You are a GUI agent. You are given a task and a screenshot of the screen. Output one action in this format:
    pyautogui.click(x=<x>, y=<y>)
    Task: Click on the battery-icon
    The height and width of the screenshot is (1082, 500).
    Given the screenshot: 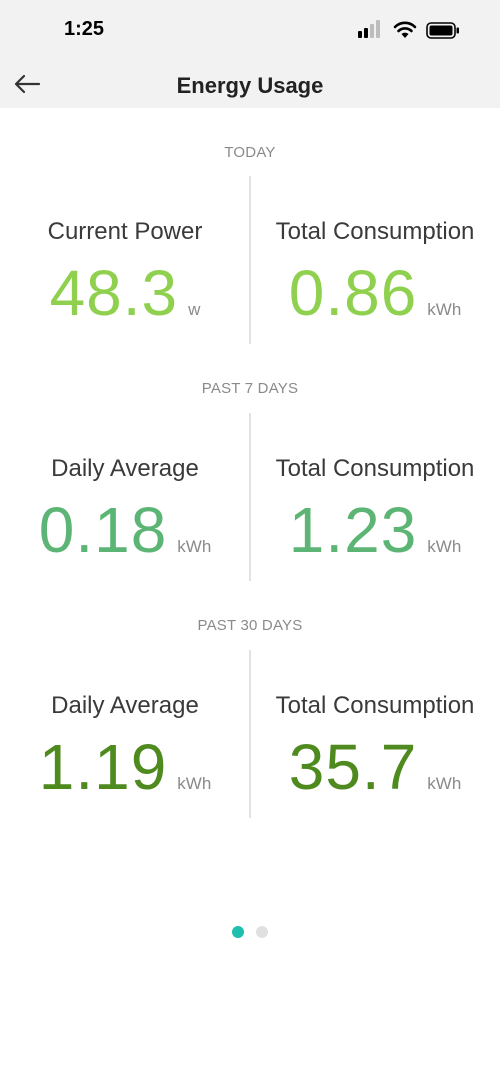 What is the action you would take?
    pyautogui.click(x=442, y=30)
    